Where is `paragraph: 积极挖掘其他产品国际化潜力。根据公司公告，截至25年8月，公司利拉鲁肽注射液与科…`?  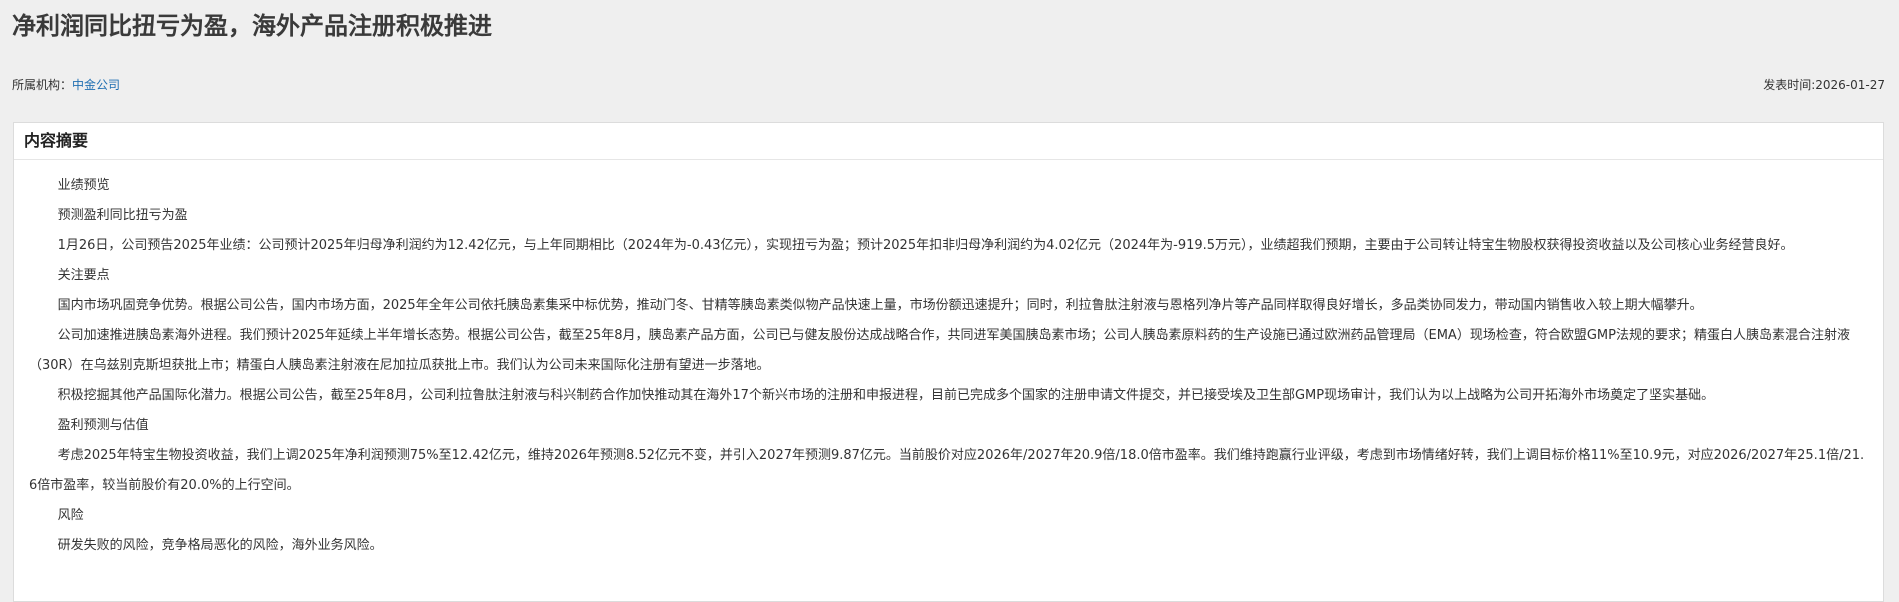 paragraph: 积极挖掘其他产品国际化潜力。根据公司公告，截至25年8月，公司利拉鲁肽注射液与科… is located at coordinates (886, 395).